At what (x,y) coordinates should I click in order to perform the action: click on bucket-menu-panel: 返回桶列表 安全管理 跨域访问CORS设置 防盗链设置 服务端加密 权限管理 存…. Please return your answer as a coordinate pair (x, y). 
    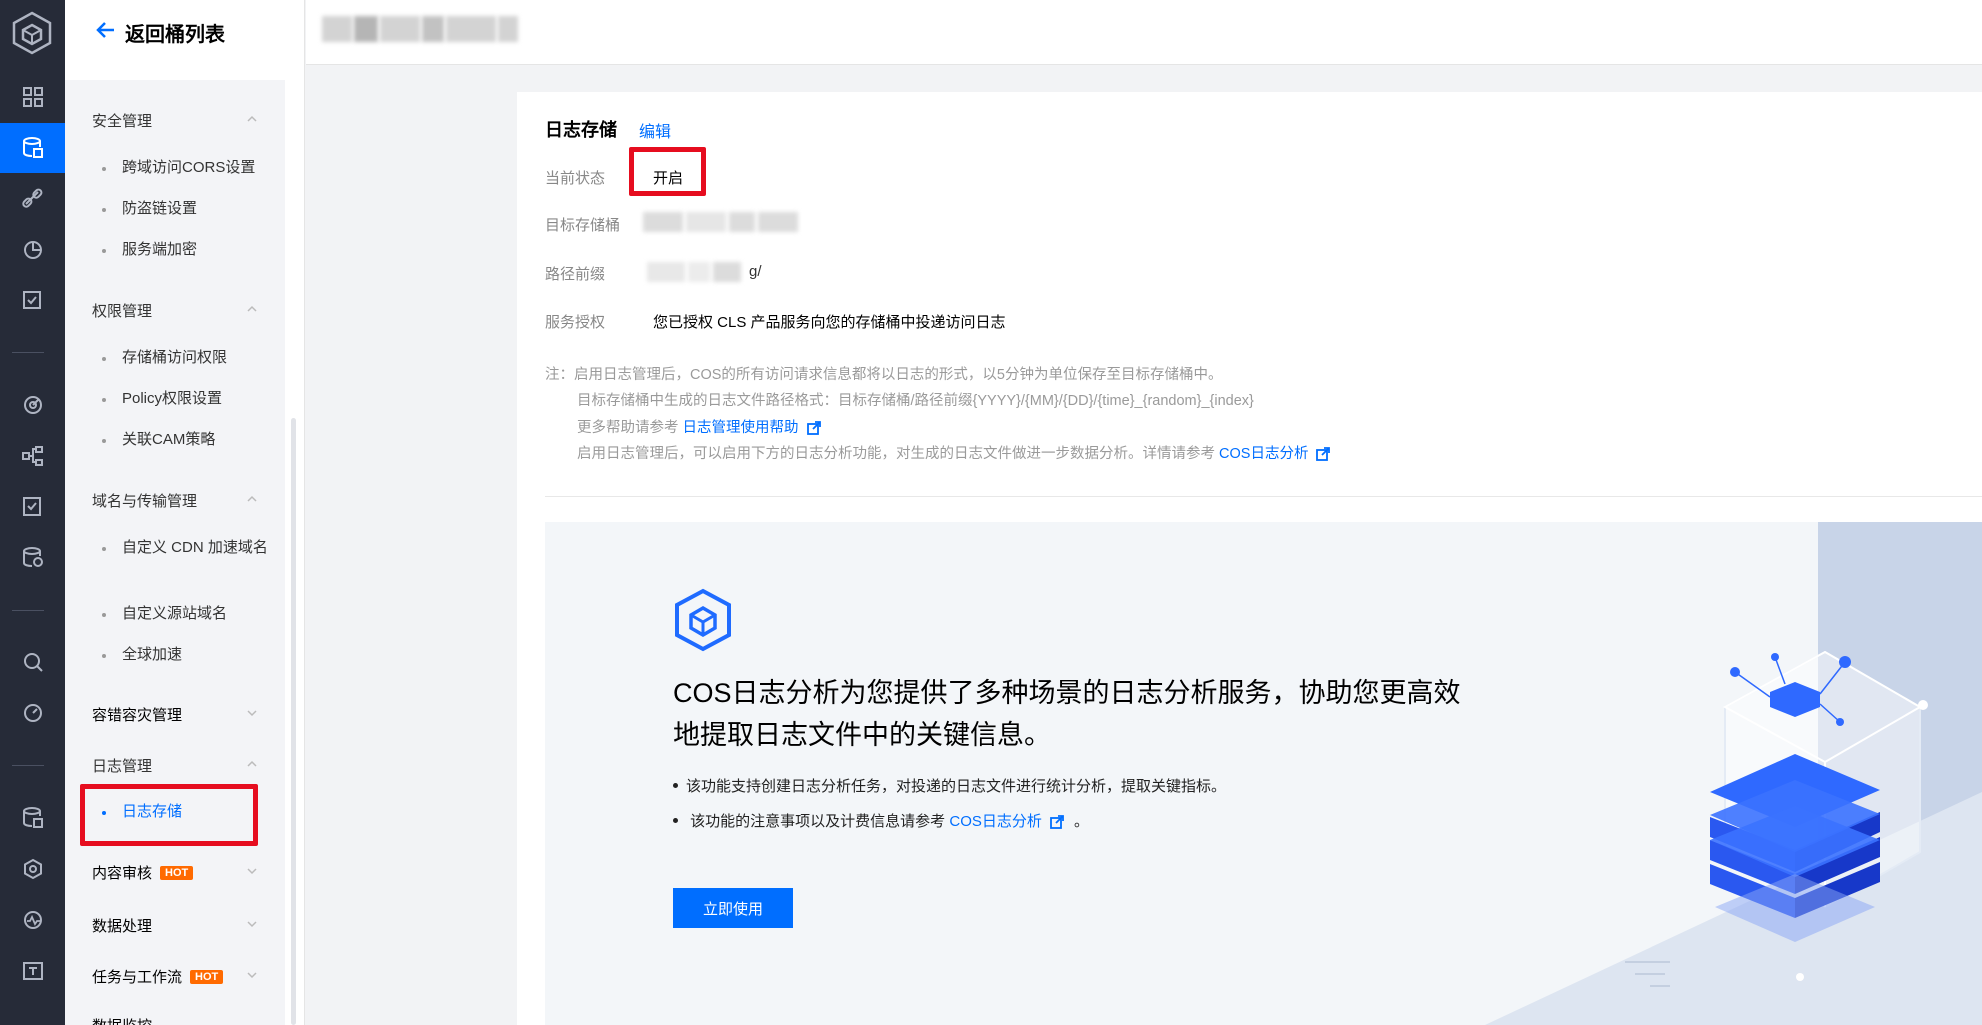
    Looking at the image, I should click on (185, 512).